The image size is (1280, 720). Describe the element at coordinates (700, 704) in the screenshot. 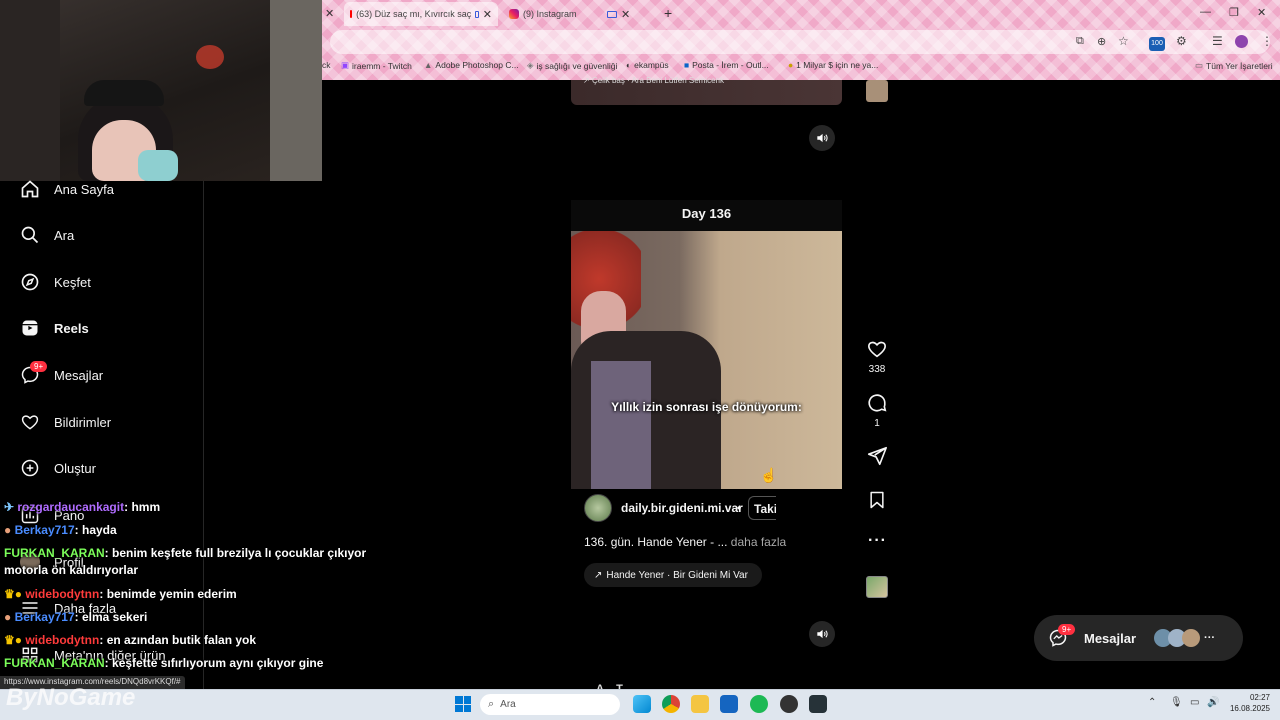

I see `file-explorer-icon` at that location.